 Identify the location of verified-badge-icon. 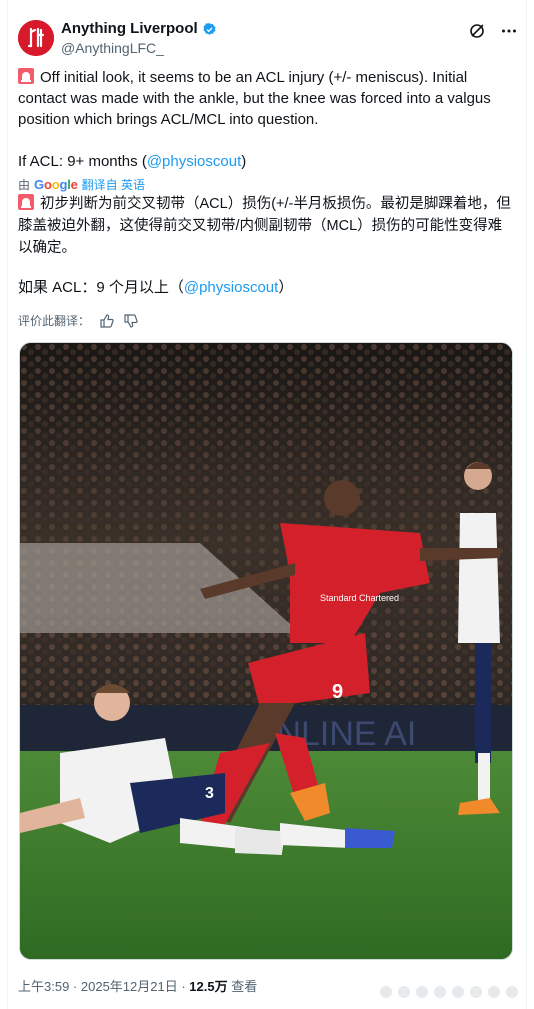
(209, 28).